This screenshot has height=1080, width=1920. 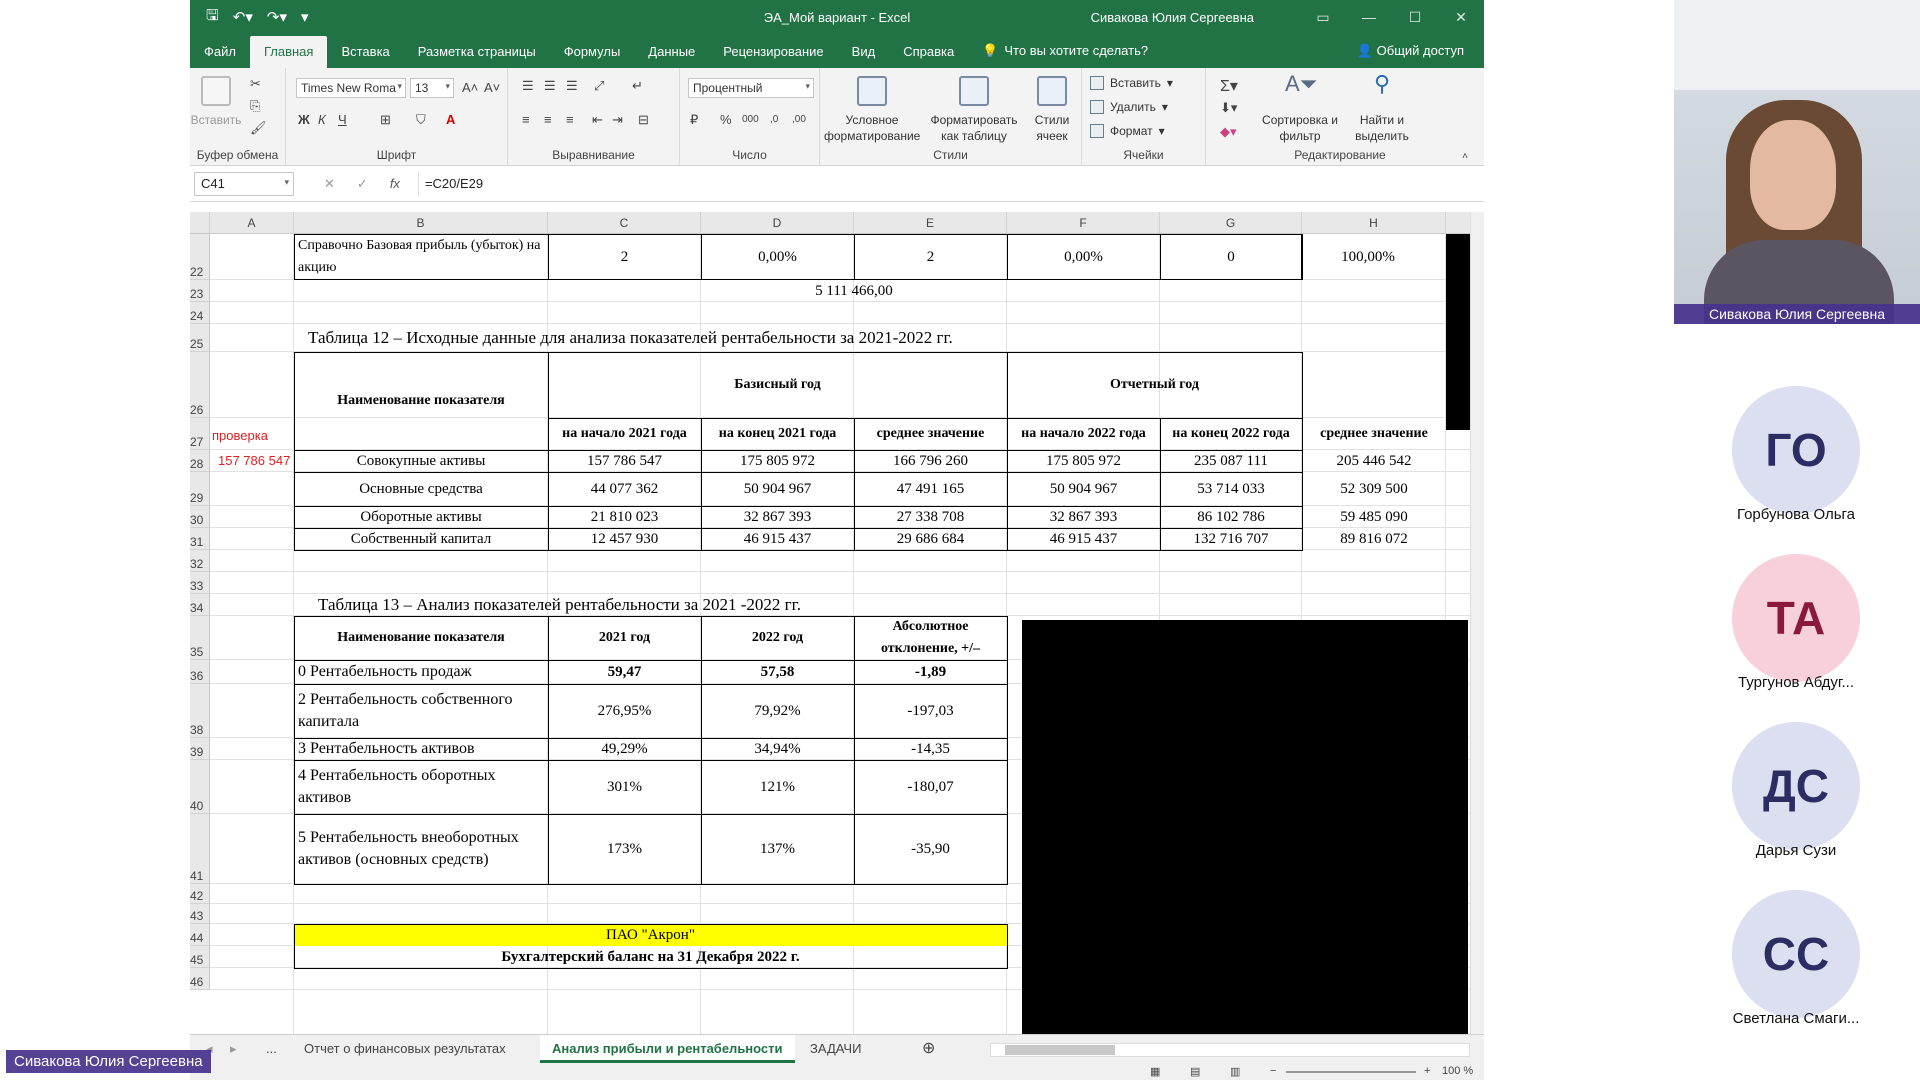 What do you see at coordinates (750, 119) in the screenshot?
I see `comma-style-icon: 000` at bounding box center [750, 119].